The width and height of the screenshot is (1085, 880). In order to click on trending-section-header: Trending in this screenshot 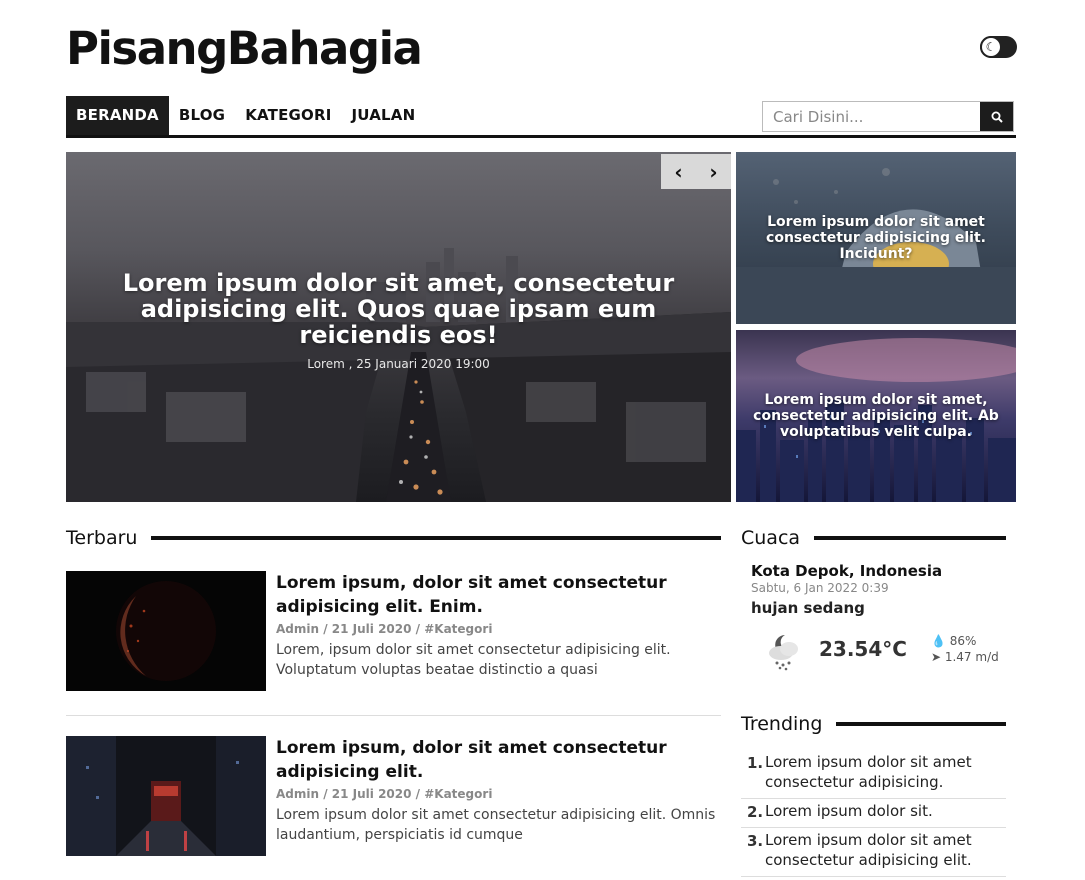, I will do `click(873, 724)`.